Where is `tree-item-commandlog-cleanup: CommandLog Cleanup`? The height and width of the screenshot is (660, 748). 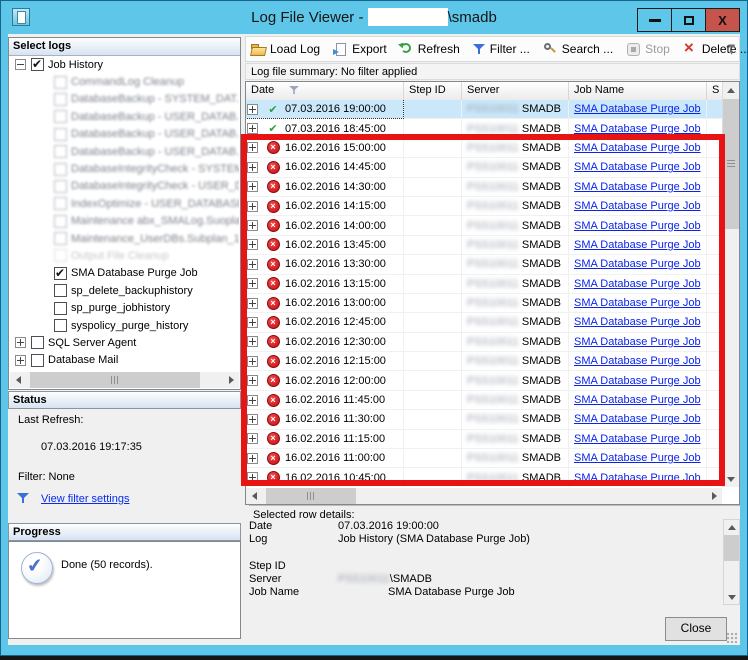 tree-item-commandlog-cleanup: CommandLog Cleanup is located at coordinates (124, 81).